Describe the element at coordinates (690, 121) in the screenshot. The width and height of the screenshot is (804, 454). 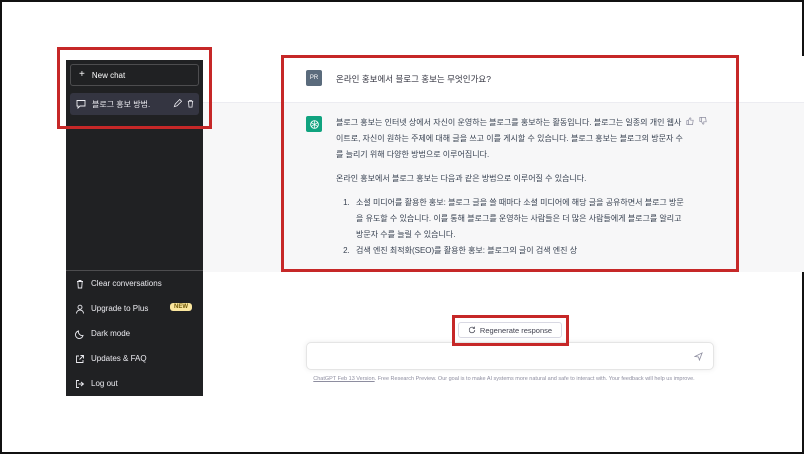
I see `thumbs-up-icon` at that location.